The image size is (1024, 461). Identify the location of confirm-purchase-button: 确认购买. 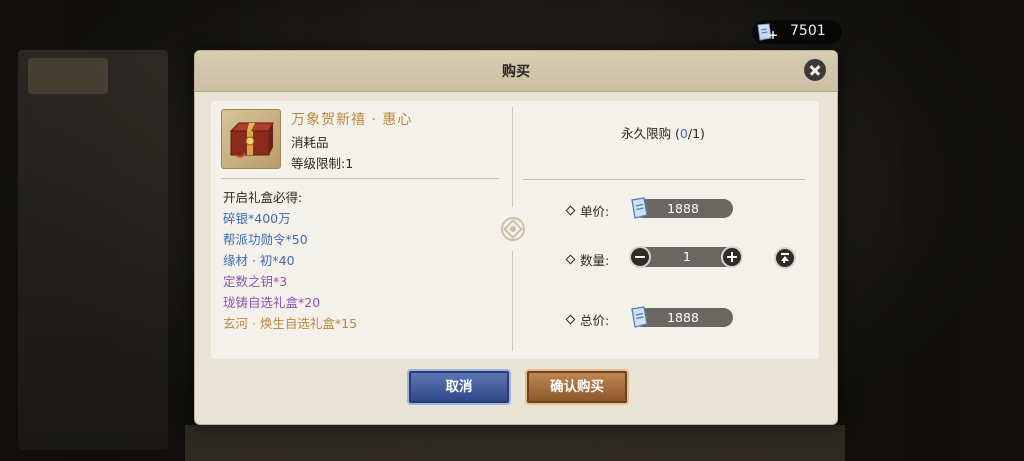
(577, 387).